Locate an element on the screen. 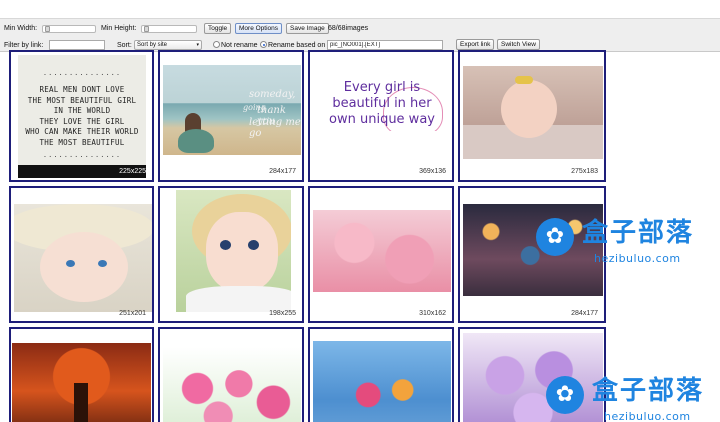 The image size is (720, 422). image-dimensions: 275x183 is located at coordinates (584, 171).